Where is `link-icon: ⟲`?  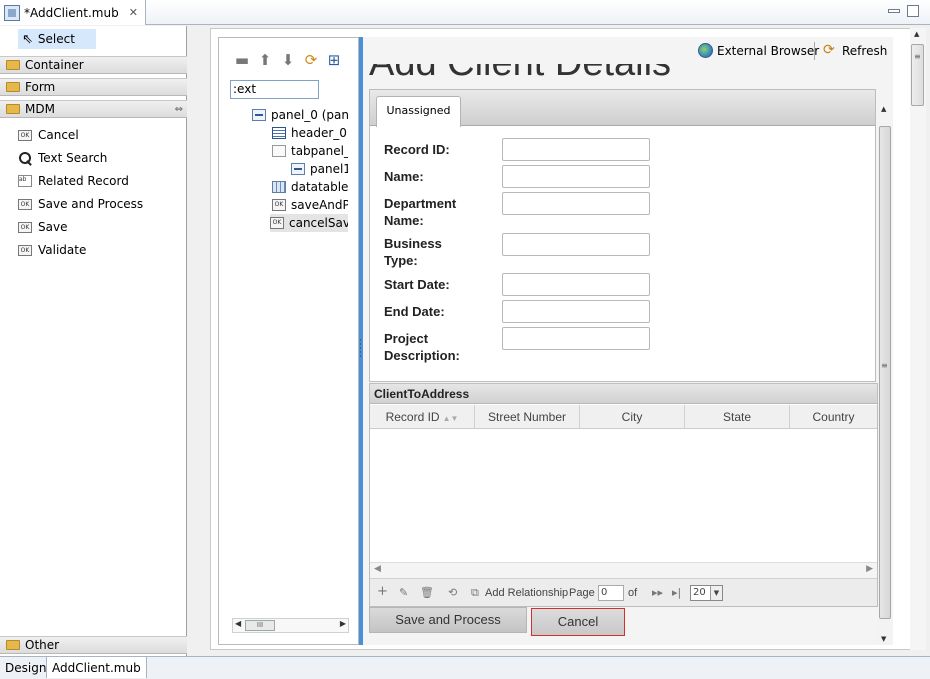 link-icon: ⟲ is located at coordinates (452, 592).